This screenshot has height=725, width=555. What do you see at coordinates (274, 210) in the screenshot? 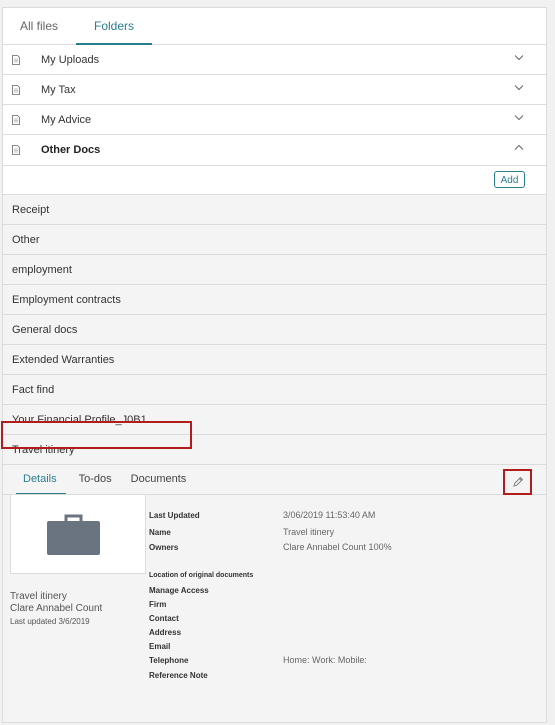
I see `subfolder-item-receipt: Receipt` at bounding box center [274, 210].